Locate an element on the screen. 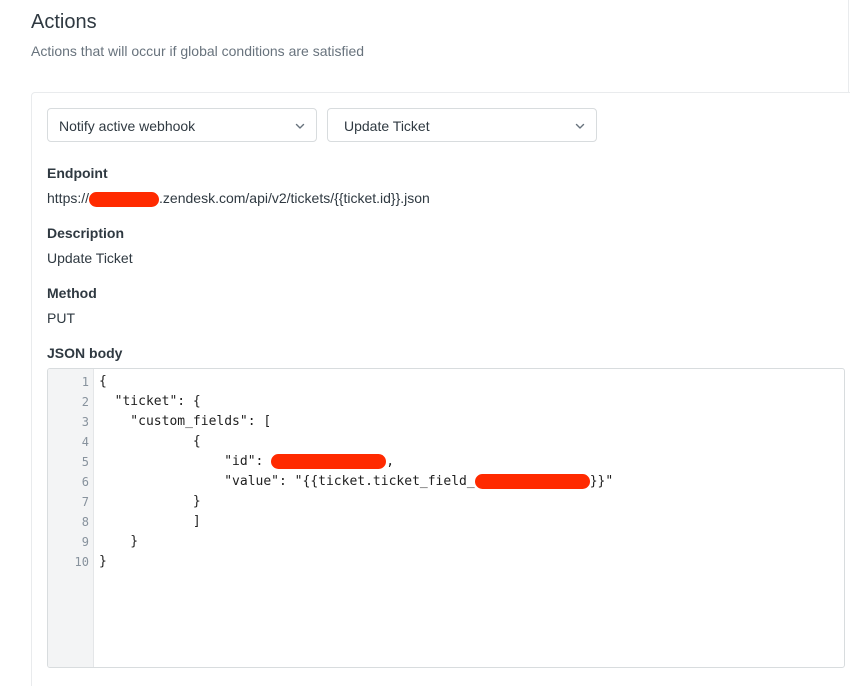  code-text: "id": is located at coordinates (185, 461).